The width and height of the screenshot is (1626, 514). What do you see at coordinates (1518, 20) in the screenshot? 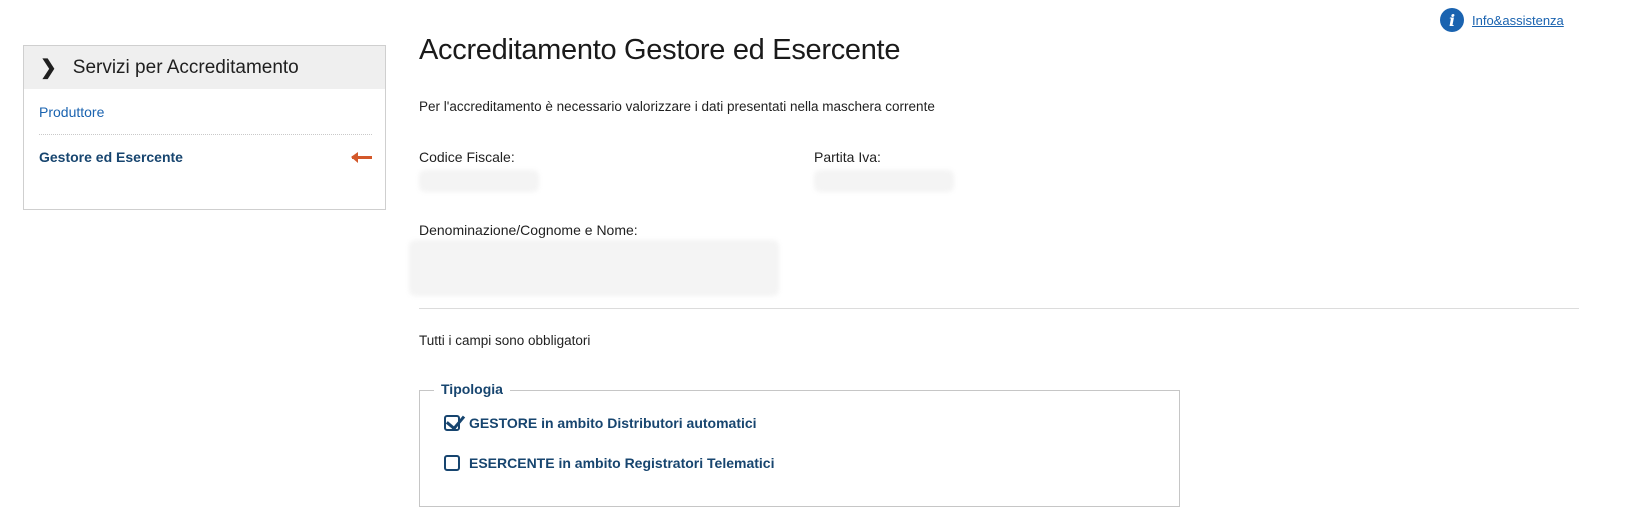
I see `info-link-label: Info&assistenza` at bounding box center [1518, 20].